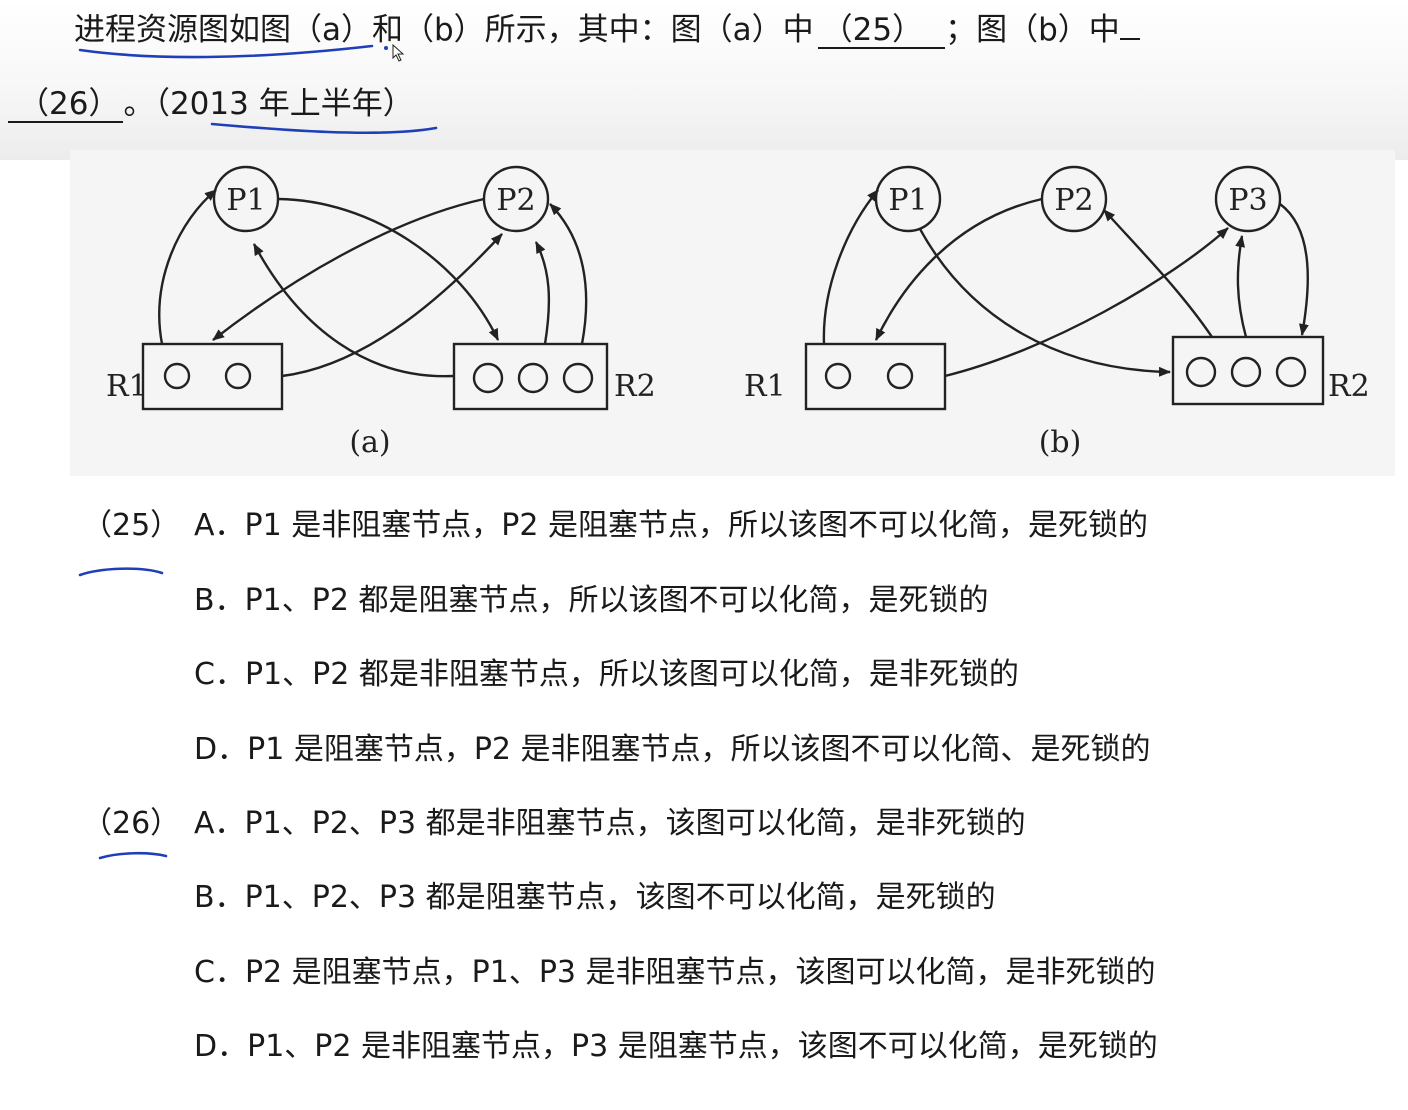 This screenshot has width=1408, height=1110. Describe the element at coordinates (398, 53) in the screenshot. I see `mouse-cursor-icon` at that location.